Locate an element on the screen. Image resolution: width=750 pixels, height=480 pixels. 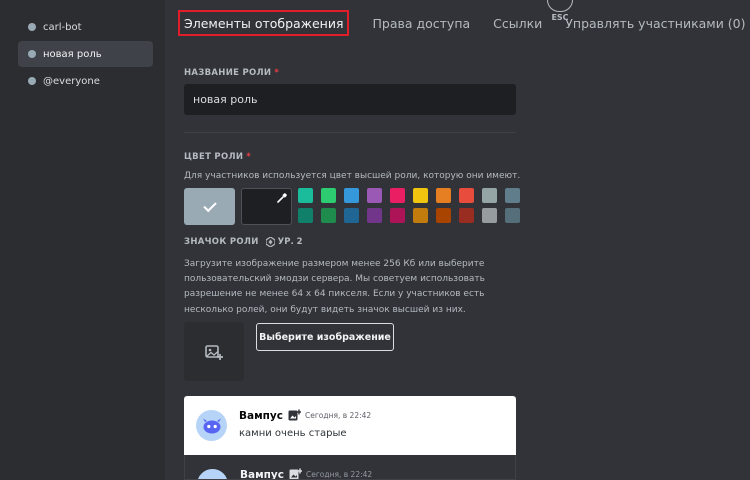
image-add-icon is located at coordinates (214, 352).